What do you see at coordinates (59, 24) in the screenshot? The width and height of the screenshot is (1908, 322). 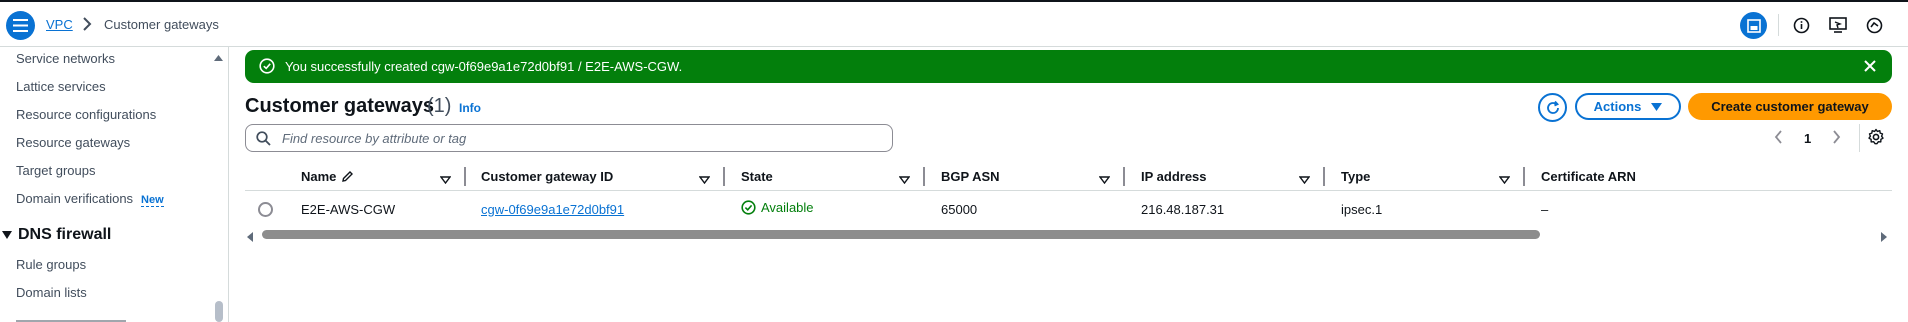 I see `breadcrumb-vpc-link: VPC` at bounding box center [59, 24].